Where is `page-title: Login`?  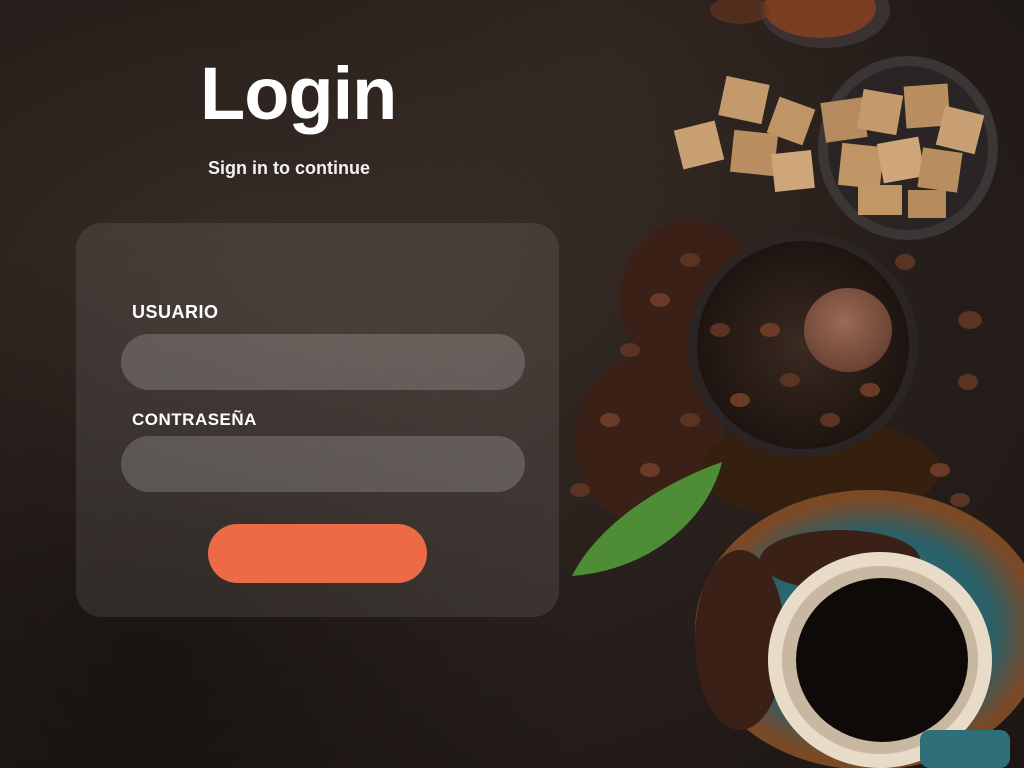
page-title: Login is located at coordinates (298, 93).